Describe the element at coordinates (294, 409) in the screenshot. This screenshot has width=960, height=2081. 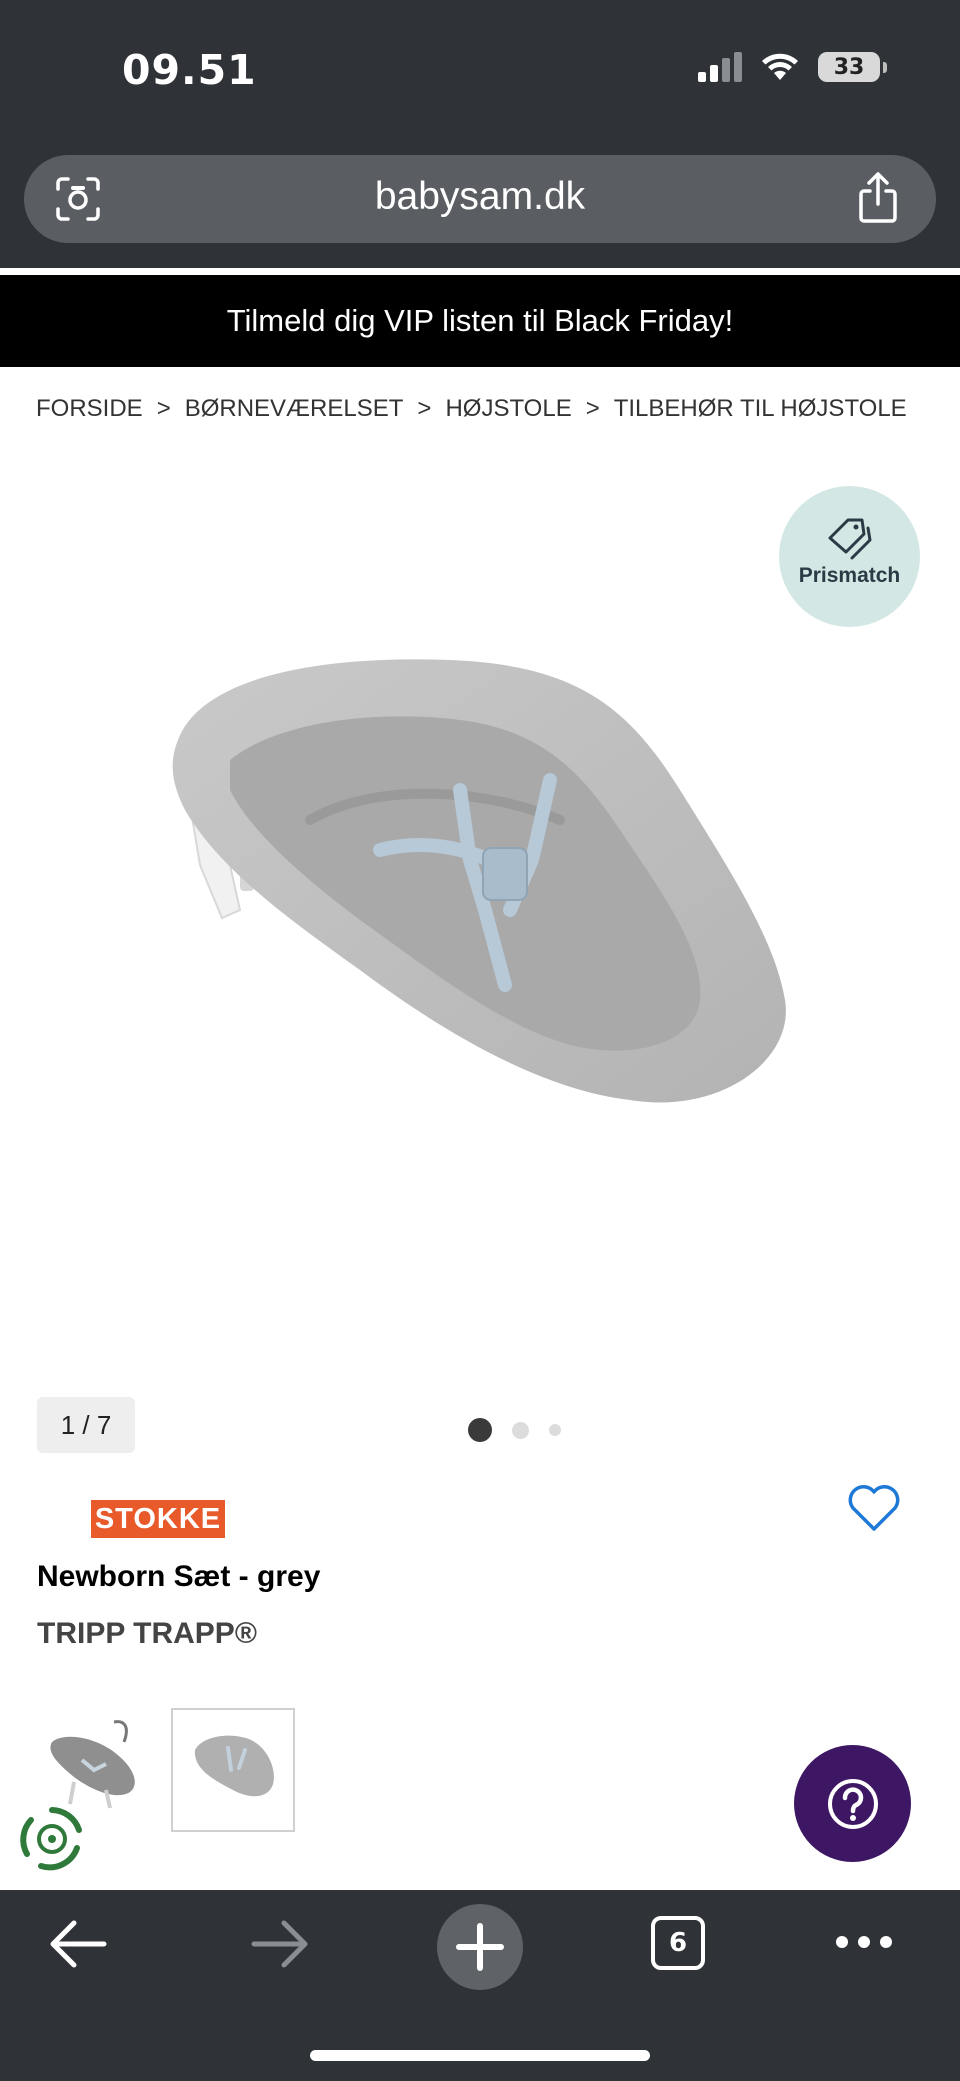
I see `breadcrumb-item-boernevaerelset: BØRNEVÆRELSET` at that location.